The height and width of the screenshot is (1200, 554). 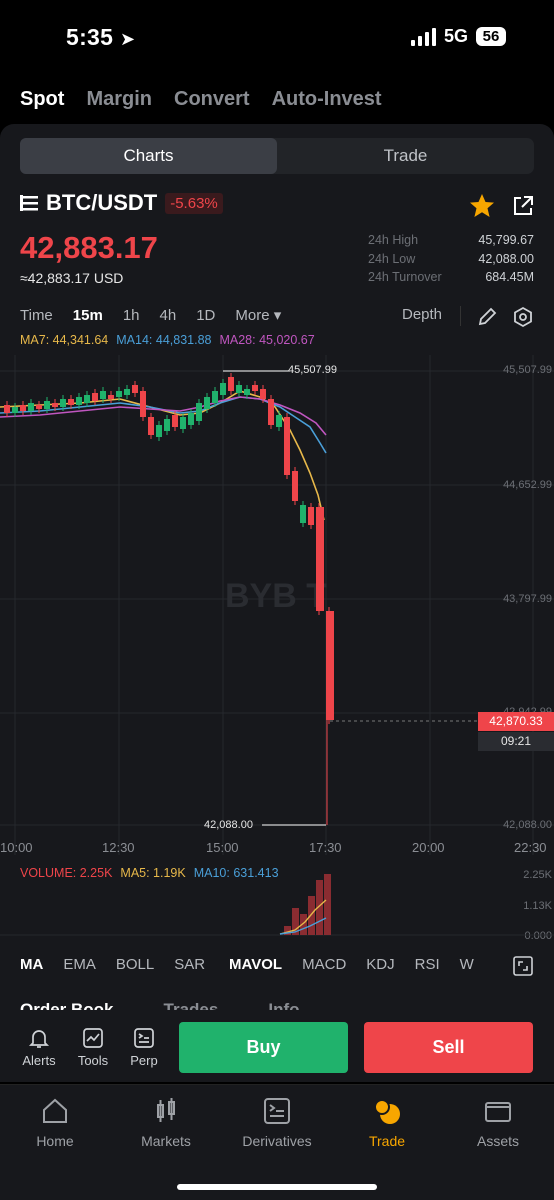 I want to click on charts-tab: Charts, so click(x=148, y=156).